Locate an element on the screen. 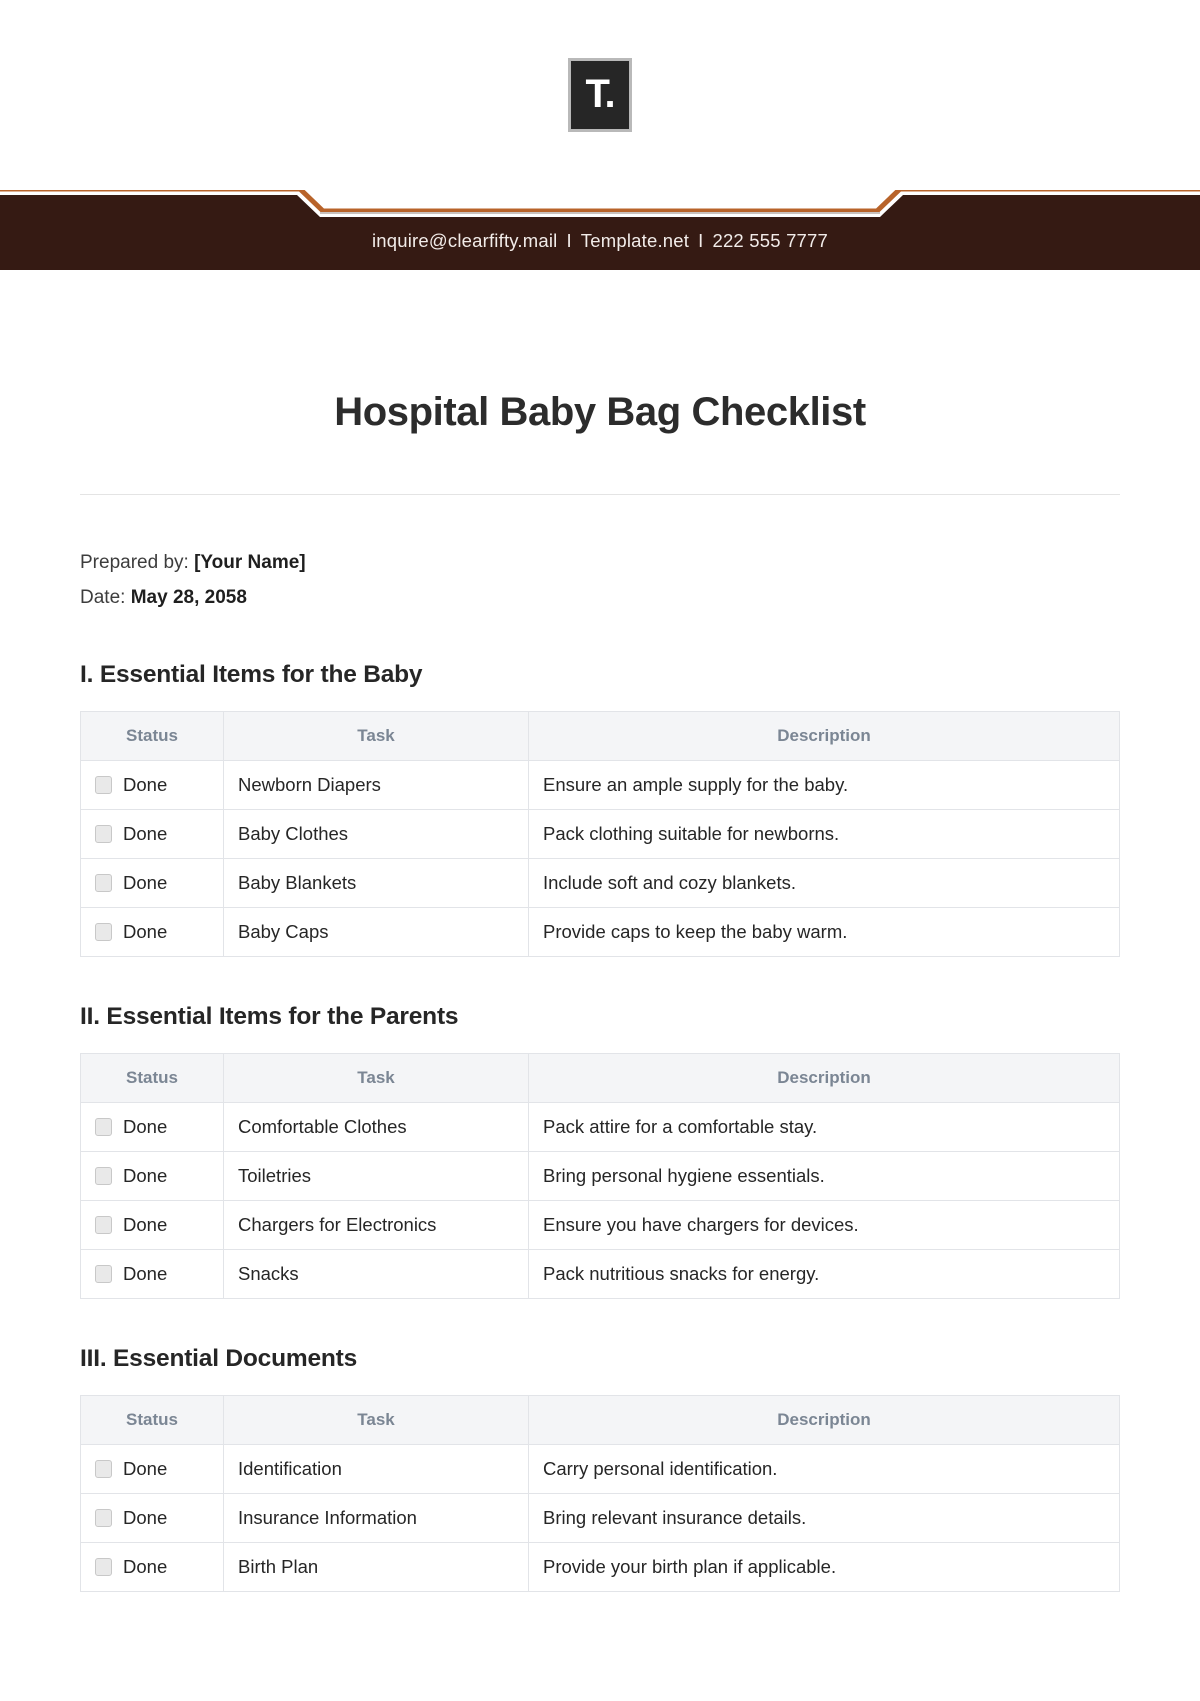 Image resolution: width=1200 pixels, height=1701 pixels. prepared-by-label: Prepared by: is located at coordinates (134, 562).